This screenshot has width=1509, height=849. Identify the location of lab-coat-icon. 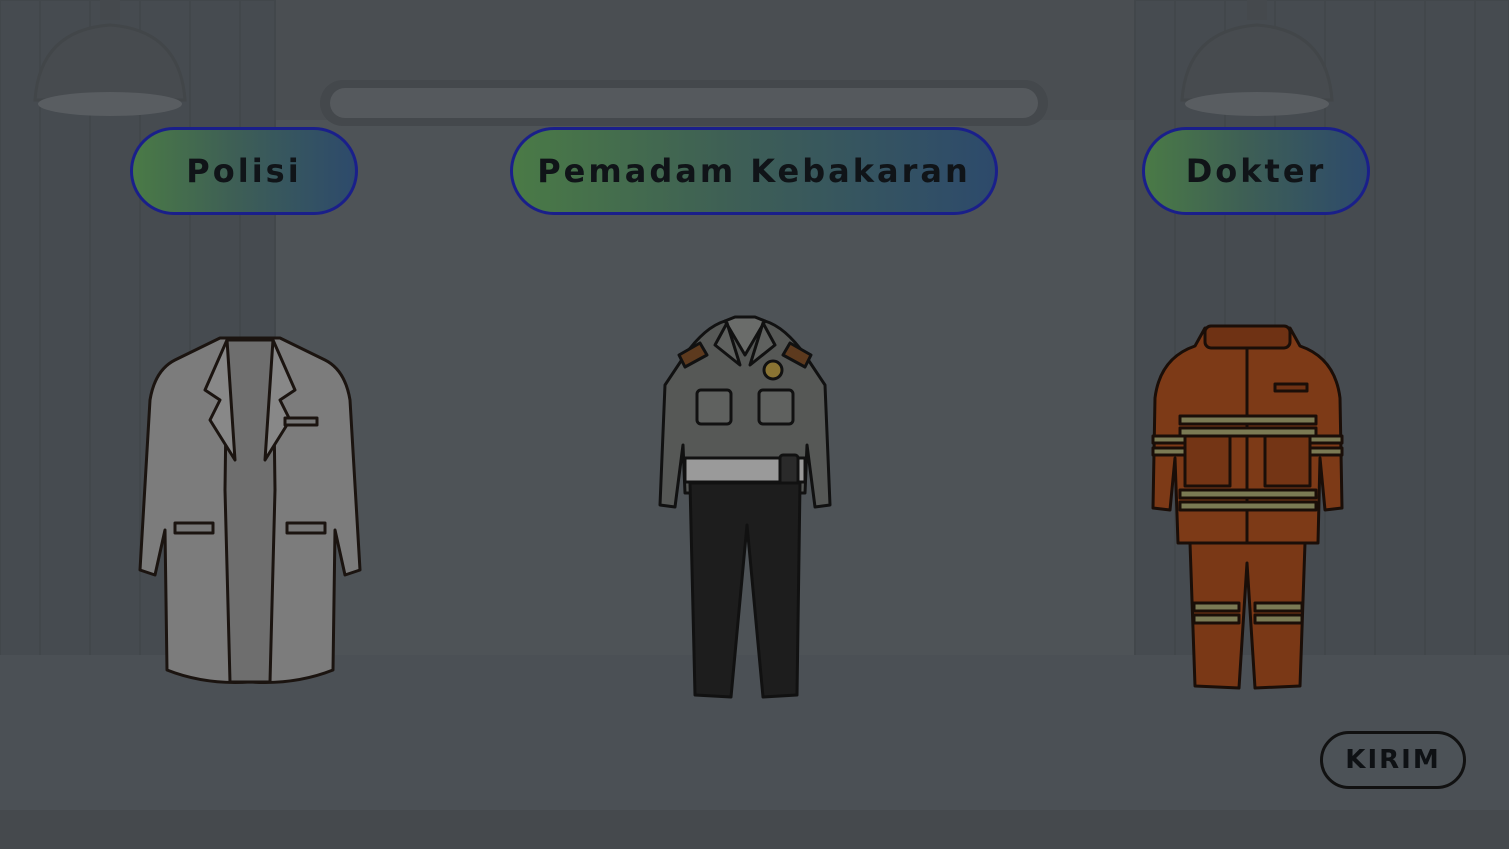
(250, 511).